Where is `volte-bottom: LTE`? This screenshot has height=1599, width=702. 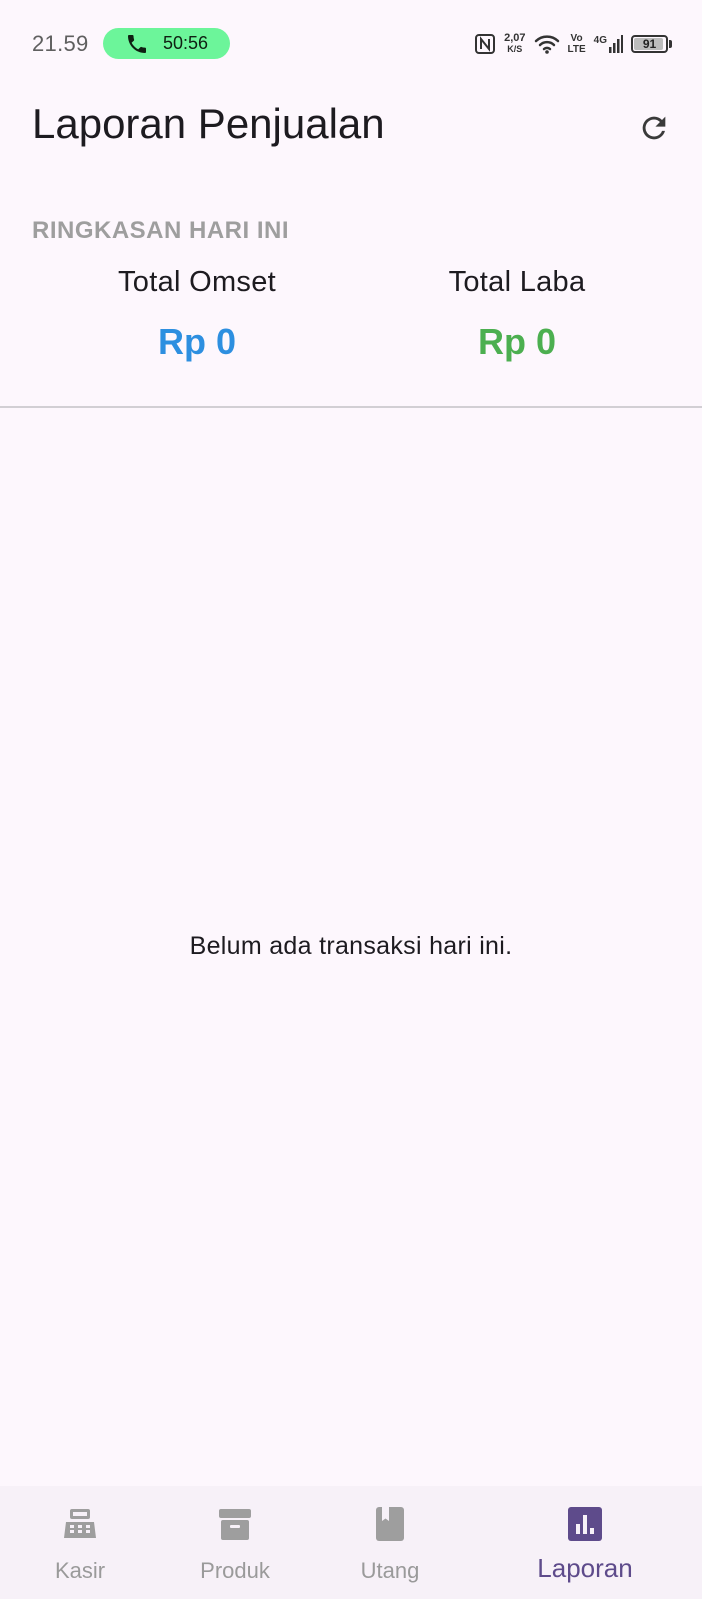
volte-bottom: LTE is located at coordinates (576, 49).